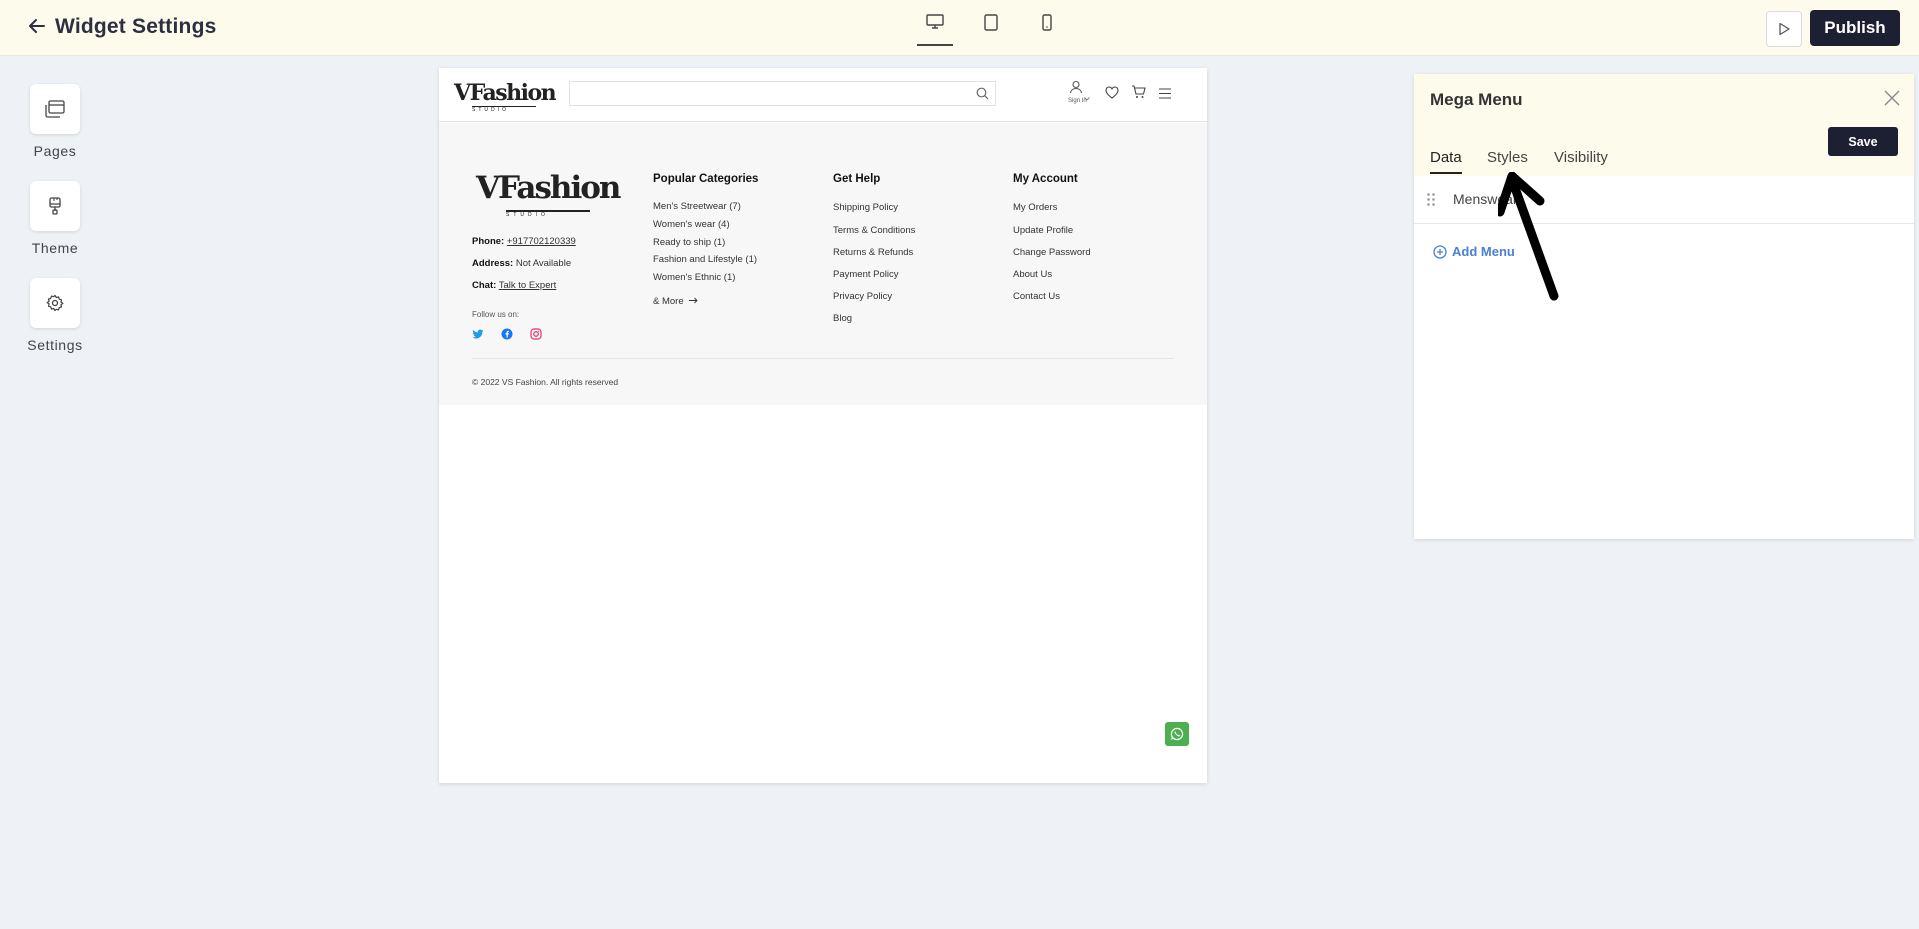 The height and width of the screenshot is (929, 1919). What do you see at coordinates (823, 358) in the screenshot?
I see `footer-divider` at bounding box center [823, 358].